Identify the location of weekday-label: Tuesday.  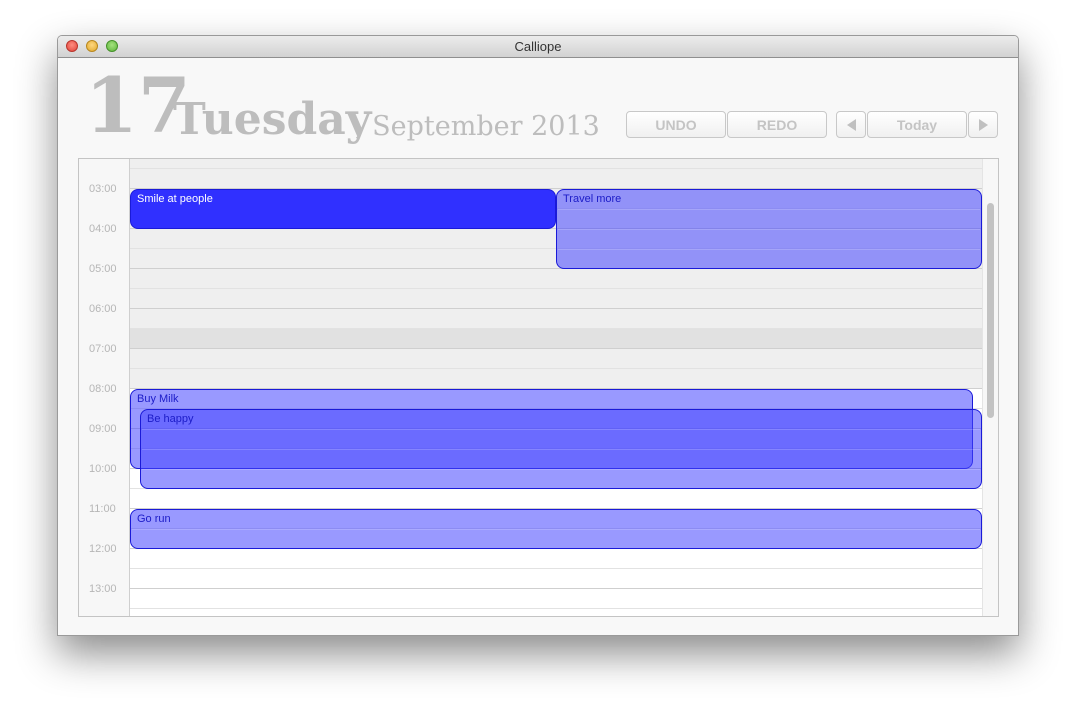
(272, 119).